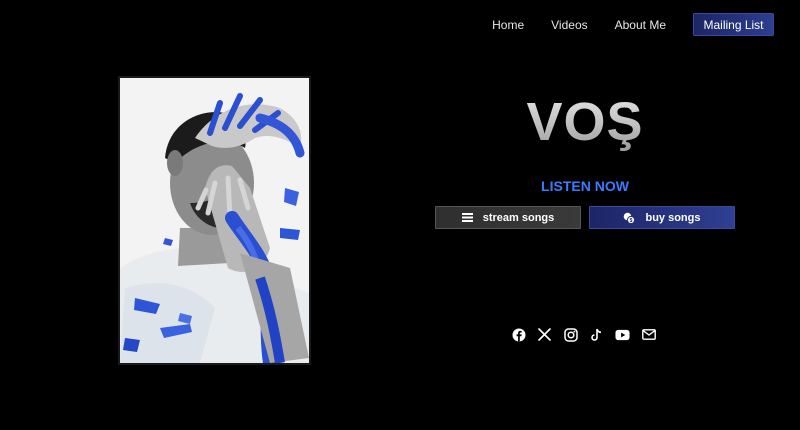 Image resolution: width=800 pixels, height=430 pixels. I want to click on youtube-icon, so click(622, 334).